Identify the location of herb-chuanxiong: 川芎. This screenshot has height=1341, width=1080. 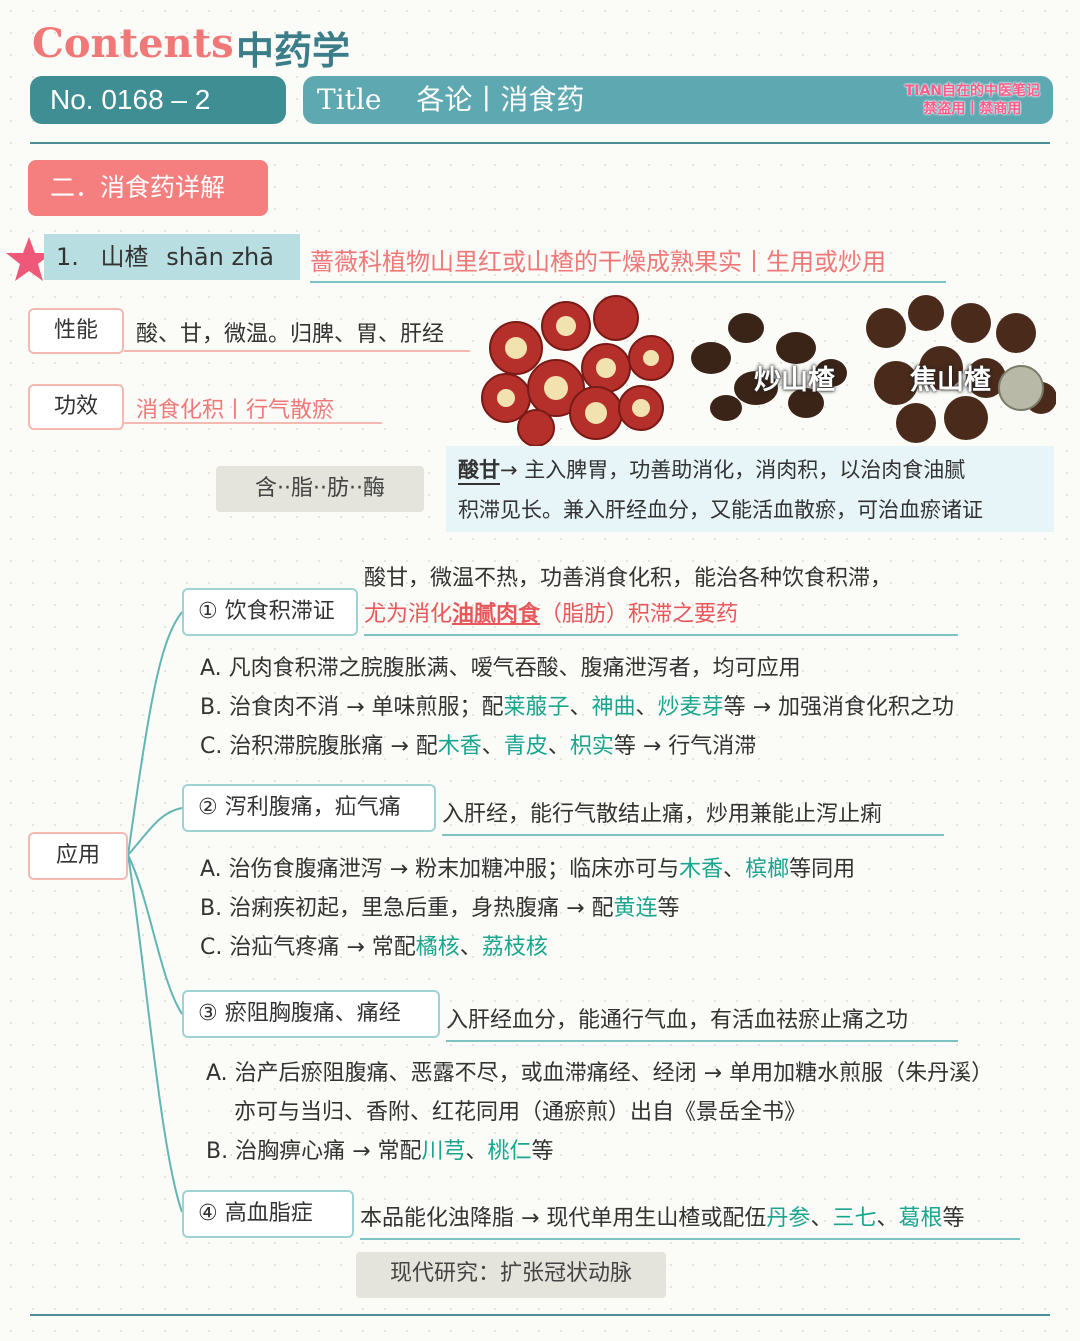
(443, 1151).